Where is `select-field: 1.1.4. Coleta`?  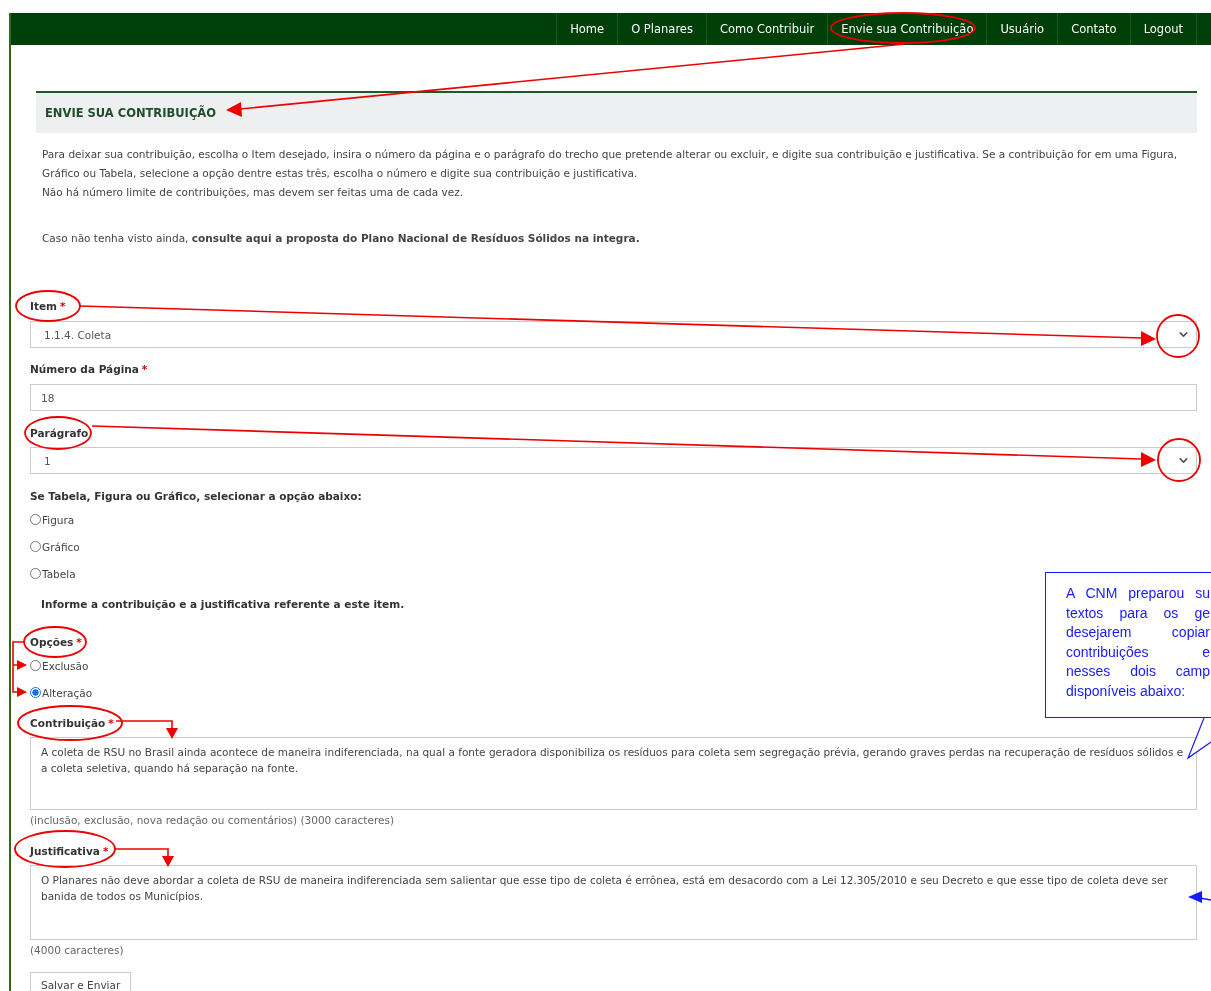
select-field: 1.1.4. Coleta is located at coordinates (613, 334).